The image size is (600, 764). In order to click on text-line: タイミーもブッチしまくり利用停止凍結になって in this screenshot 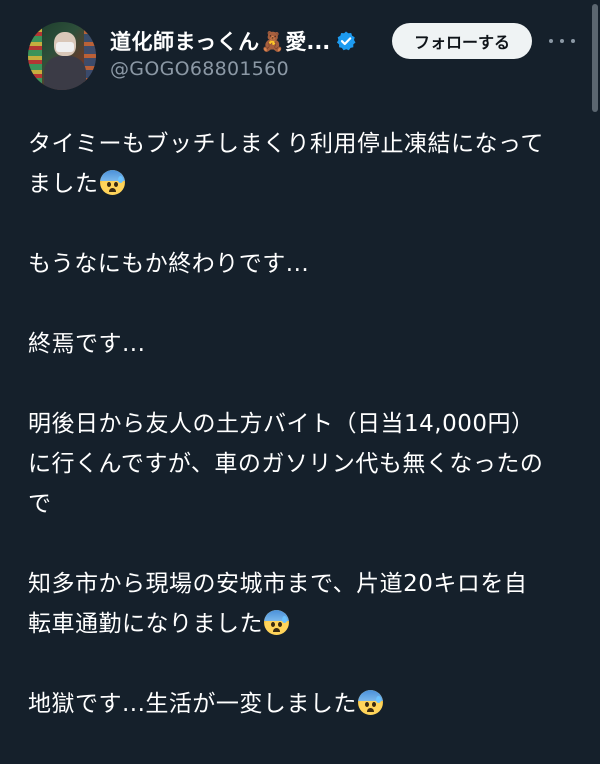, I will do `click(286, 144)`.